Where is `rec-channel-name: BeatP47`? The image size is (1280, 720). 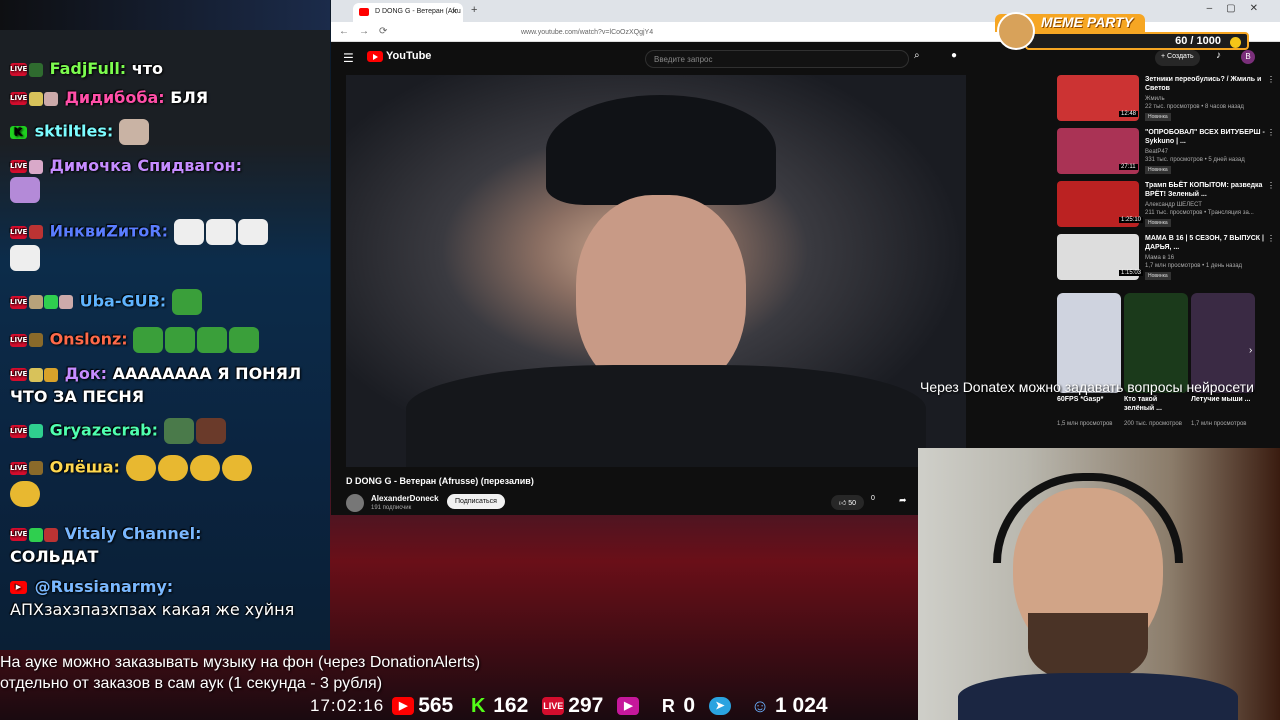
rec-channel-name: BeatP47 is located at coordinates (1157, 152).